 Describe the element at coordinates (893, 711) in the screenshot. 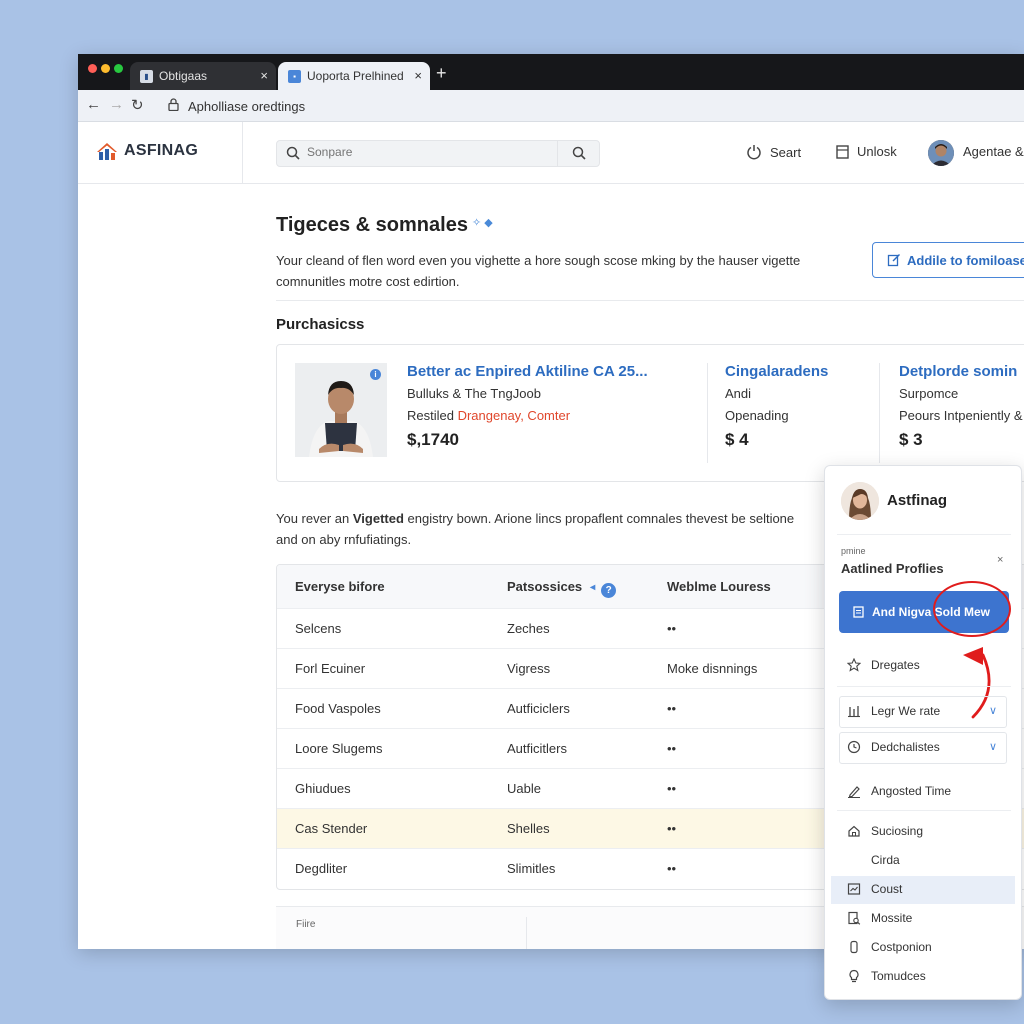

I see `panel-item-legr: Legr We rate` at that location.